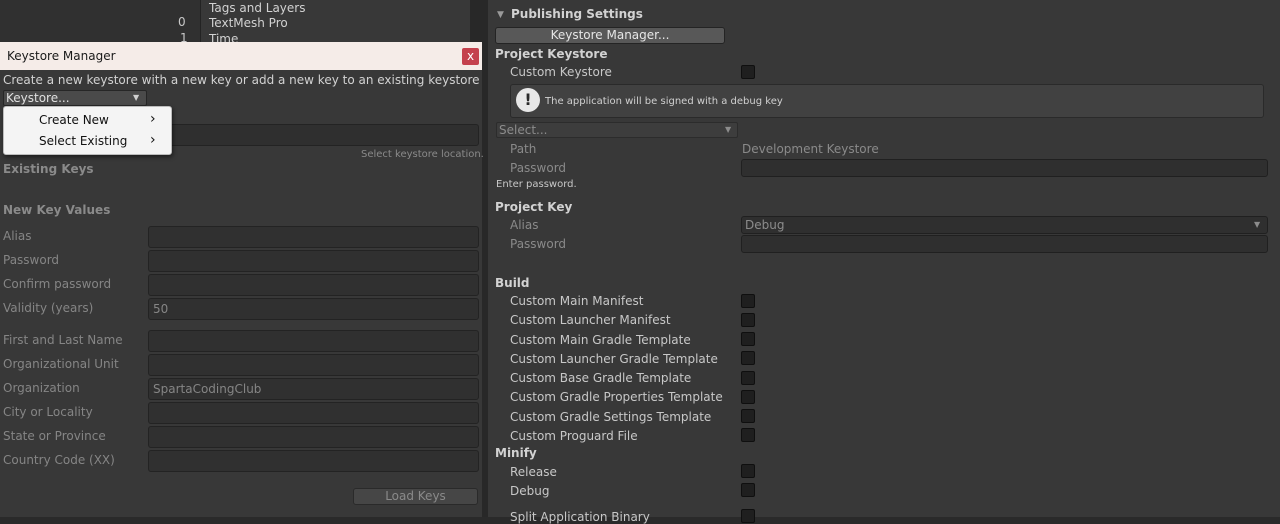  Describe the element at coordinates (161, 309) in the screenshot. I see `validity-value: 50` at that location.